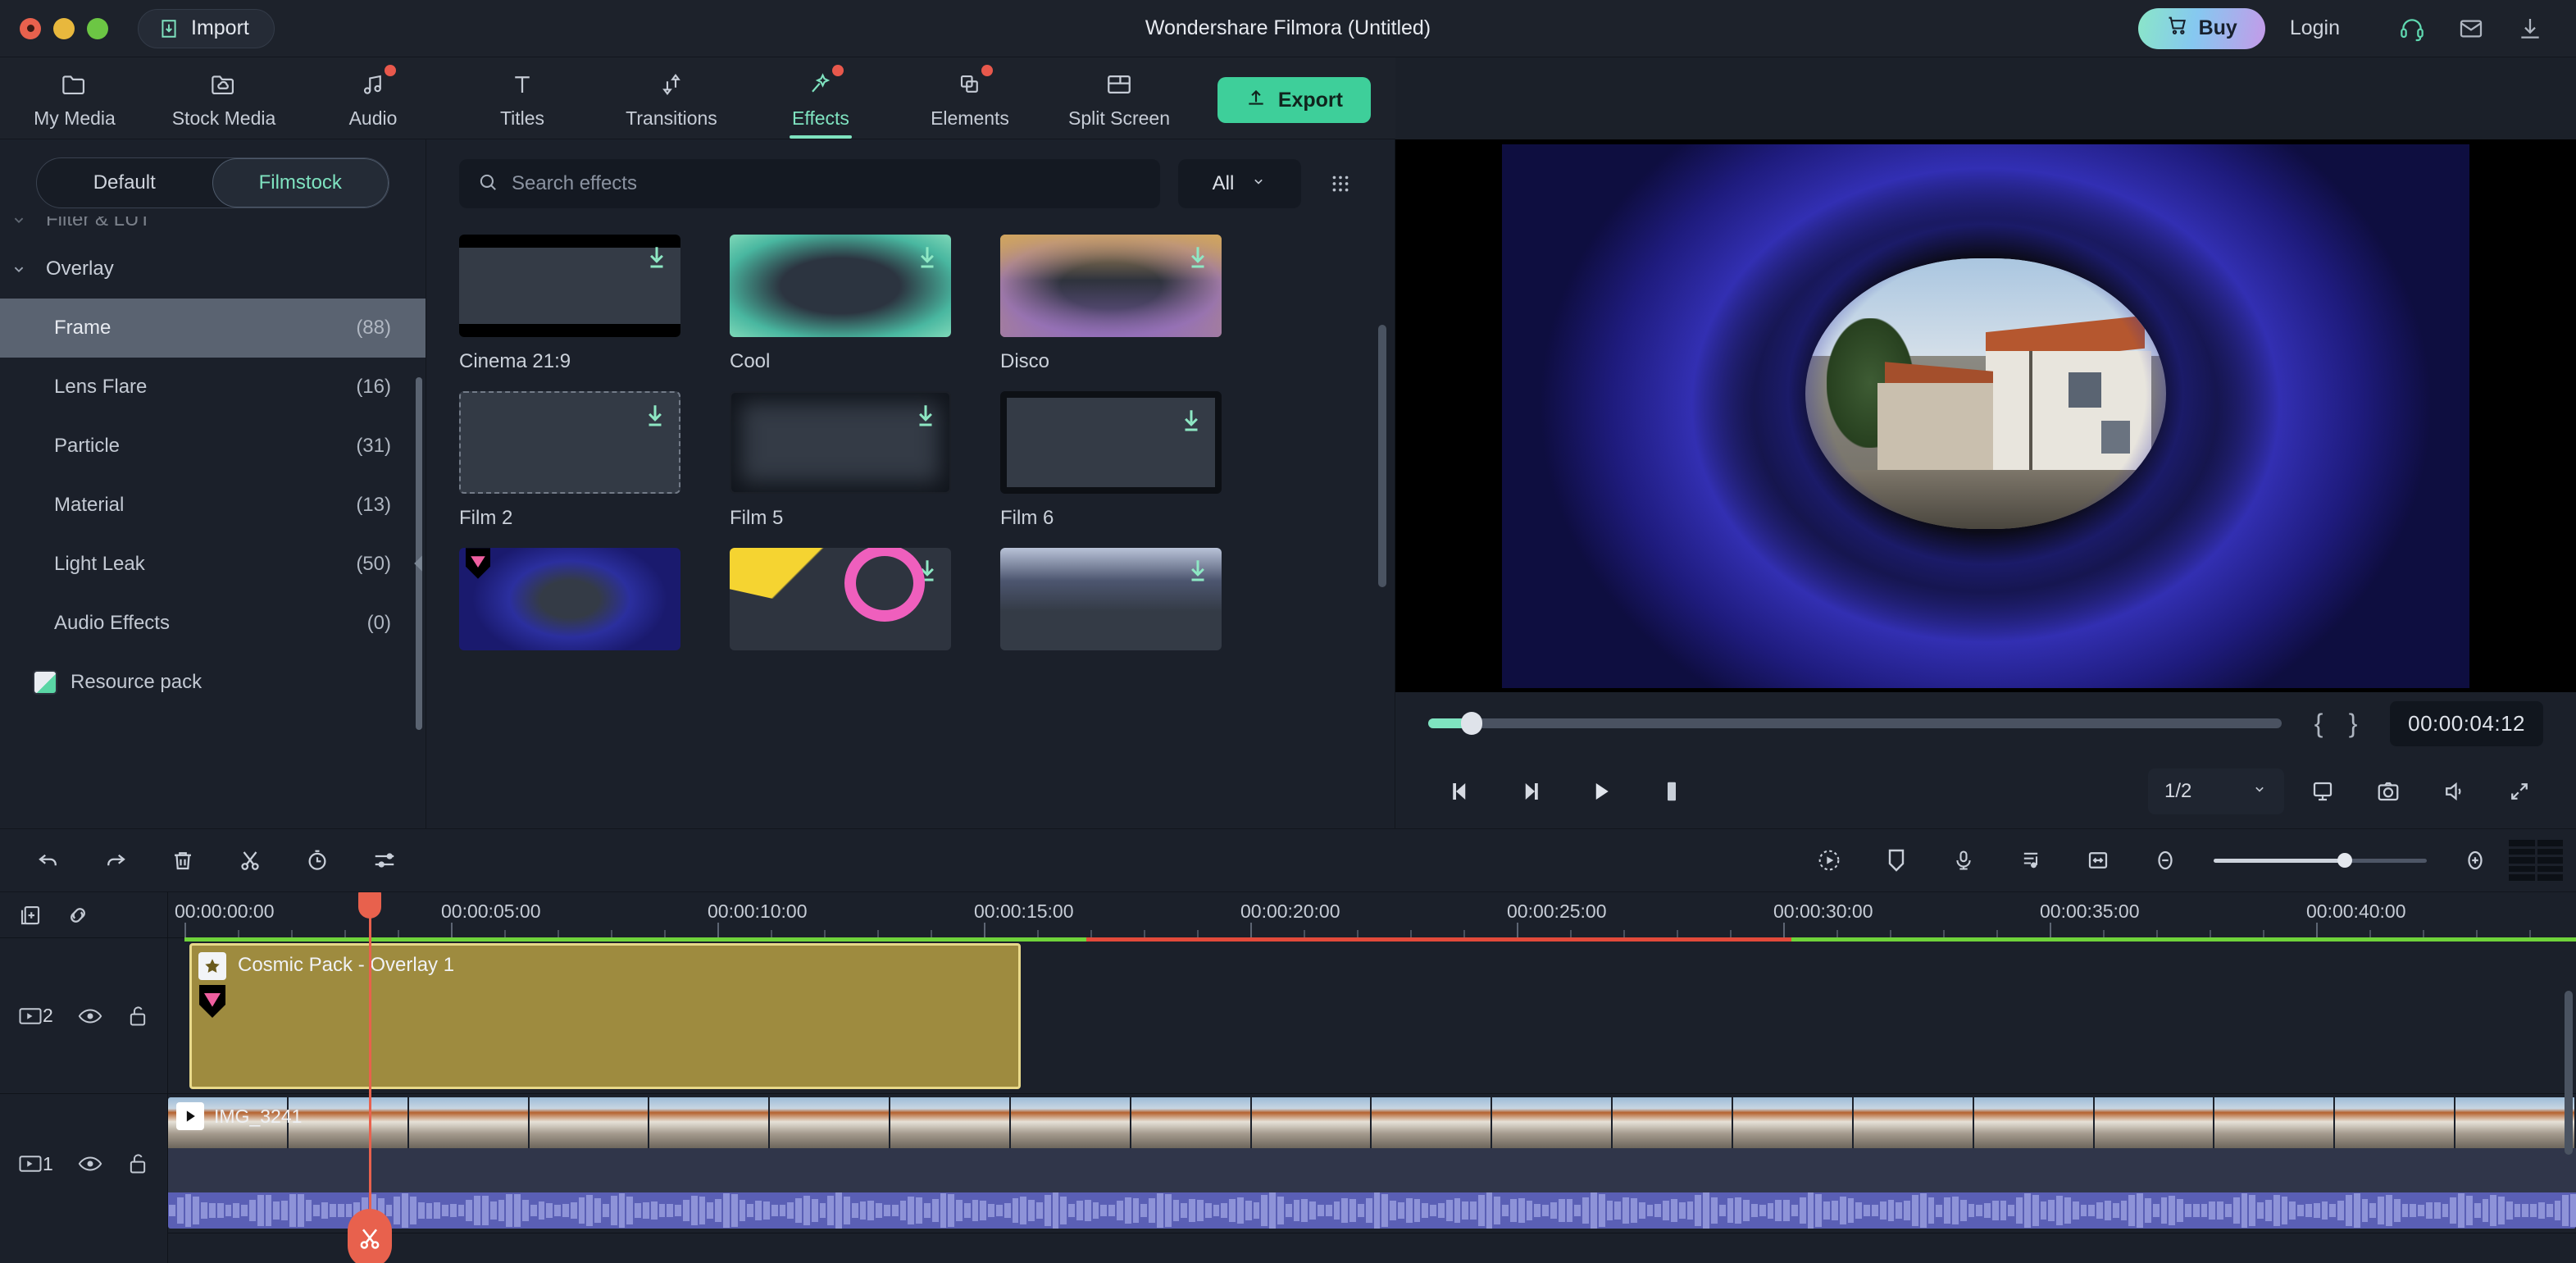 The image size is (2576, 1263). Describe the element at coordinates (2031, 860) in the screenshot. I see `audio-mixer-icon` at that location.